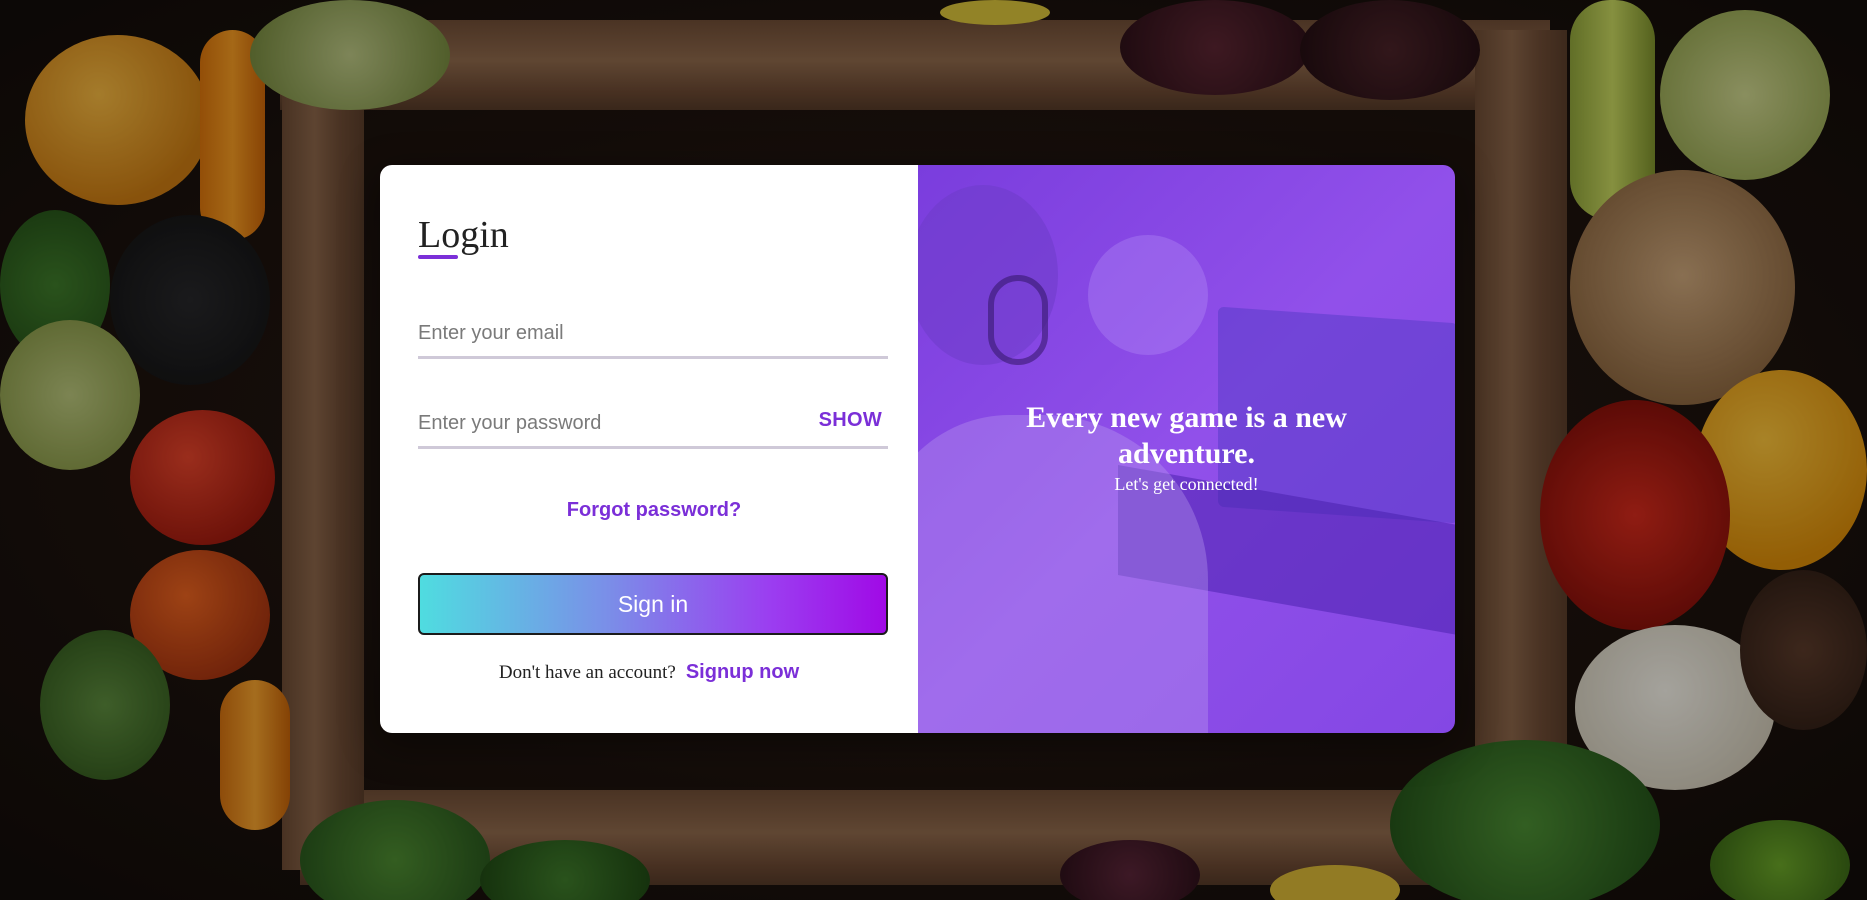  Describe the element at coordinates (1186, 484) in the screenshot. I see `promo-tagline: Let's get connected!` at that location.